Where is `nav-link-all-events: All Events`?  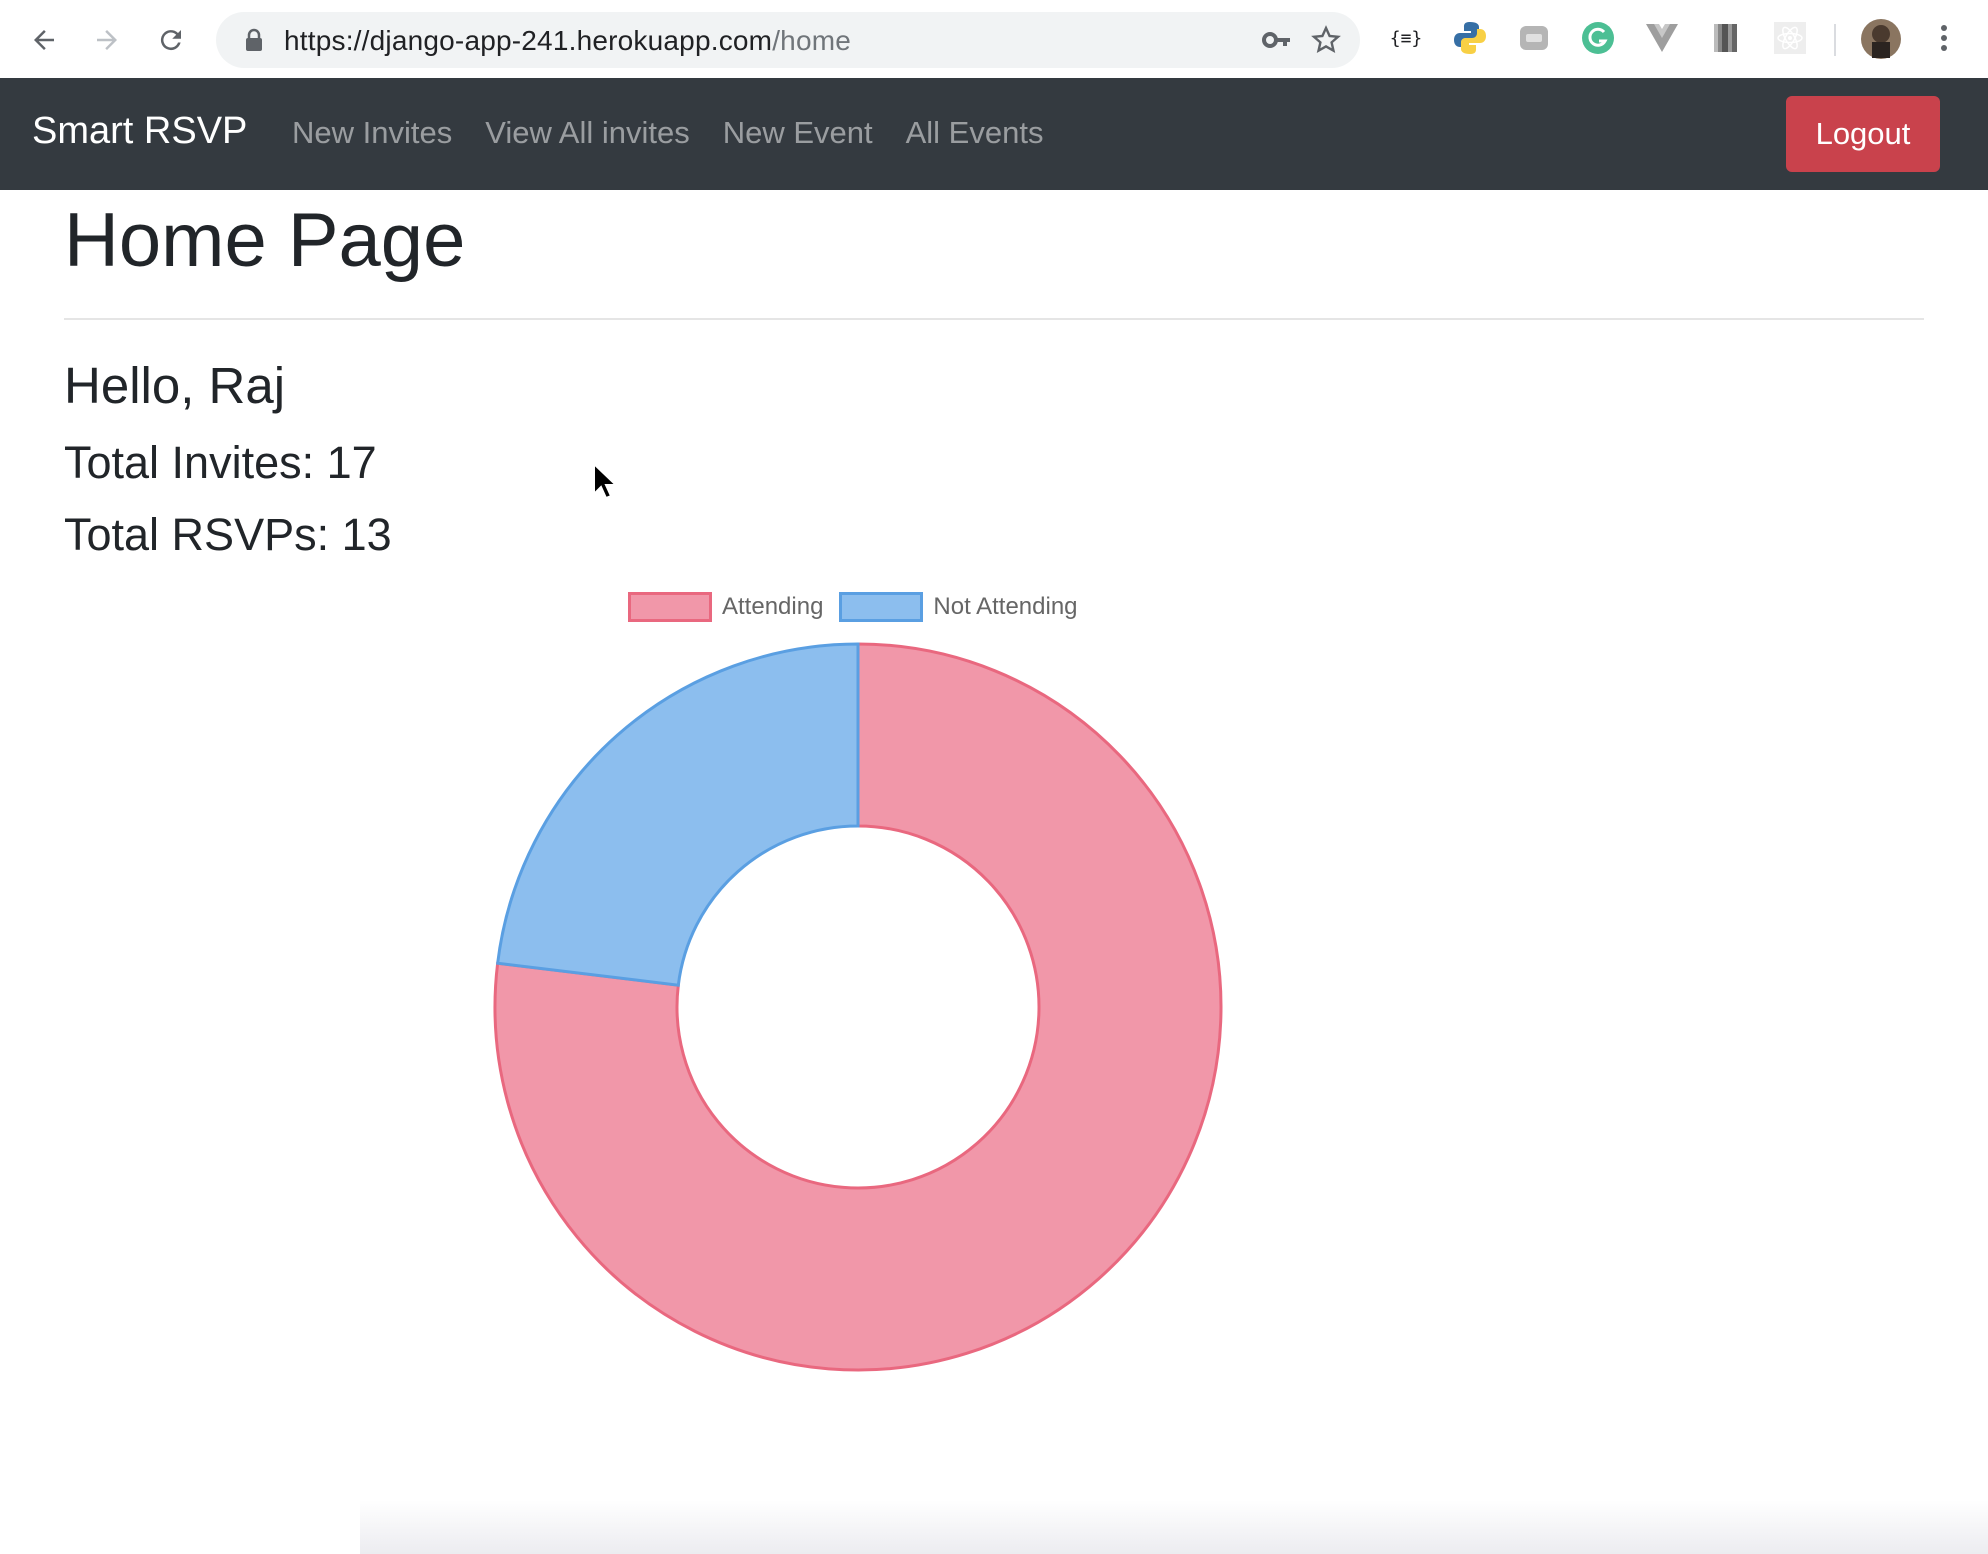 nav-link-all-events: All Events is located at coordinates (975, 133).